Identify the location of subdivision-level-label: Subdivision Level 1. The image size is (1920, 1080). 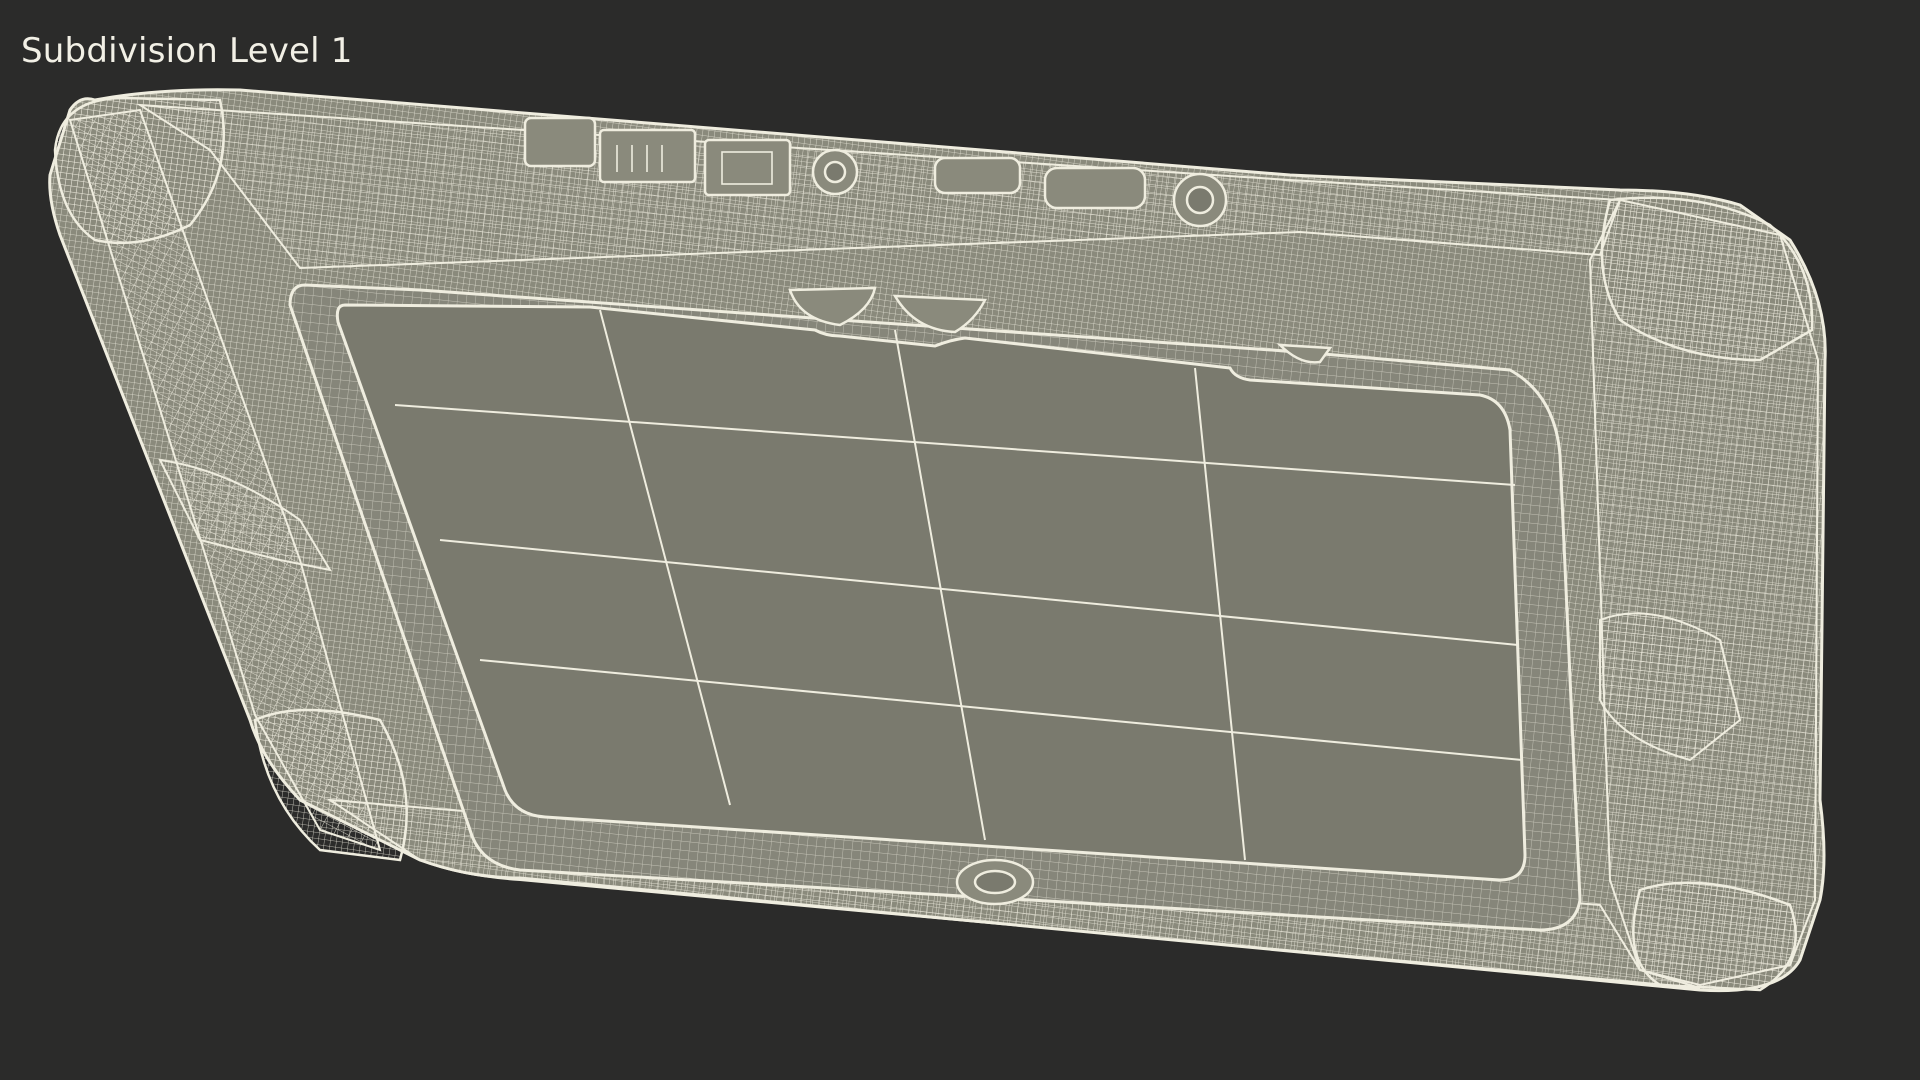
(187, 51).